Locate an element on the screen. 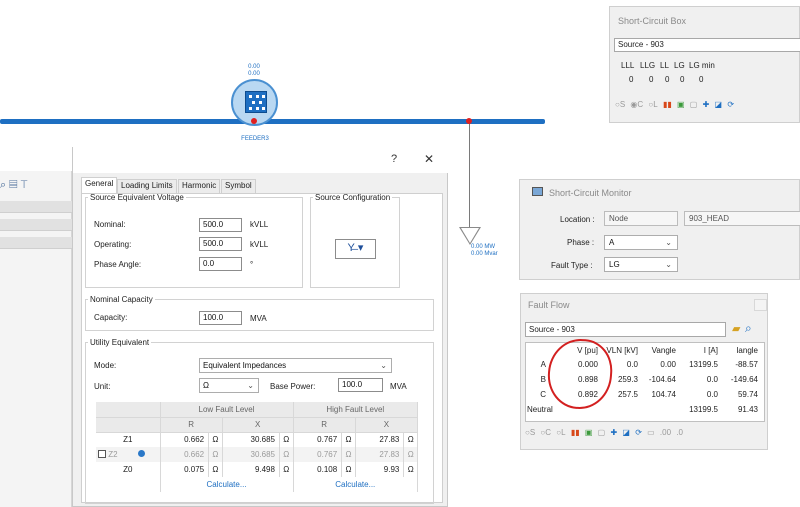 The image size is (800, 507). source-config-button: Y̶ ▾ is located at coordinates (355, 249).